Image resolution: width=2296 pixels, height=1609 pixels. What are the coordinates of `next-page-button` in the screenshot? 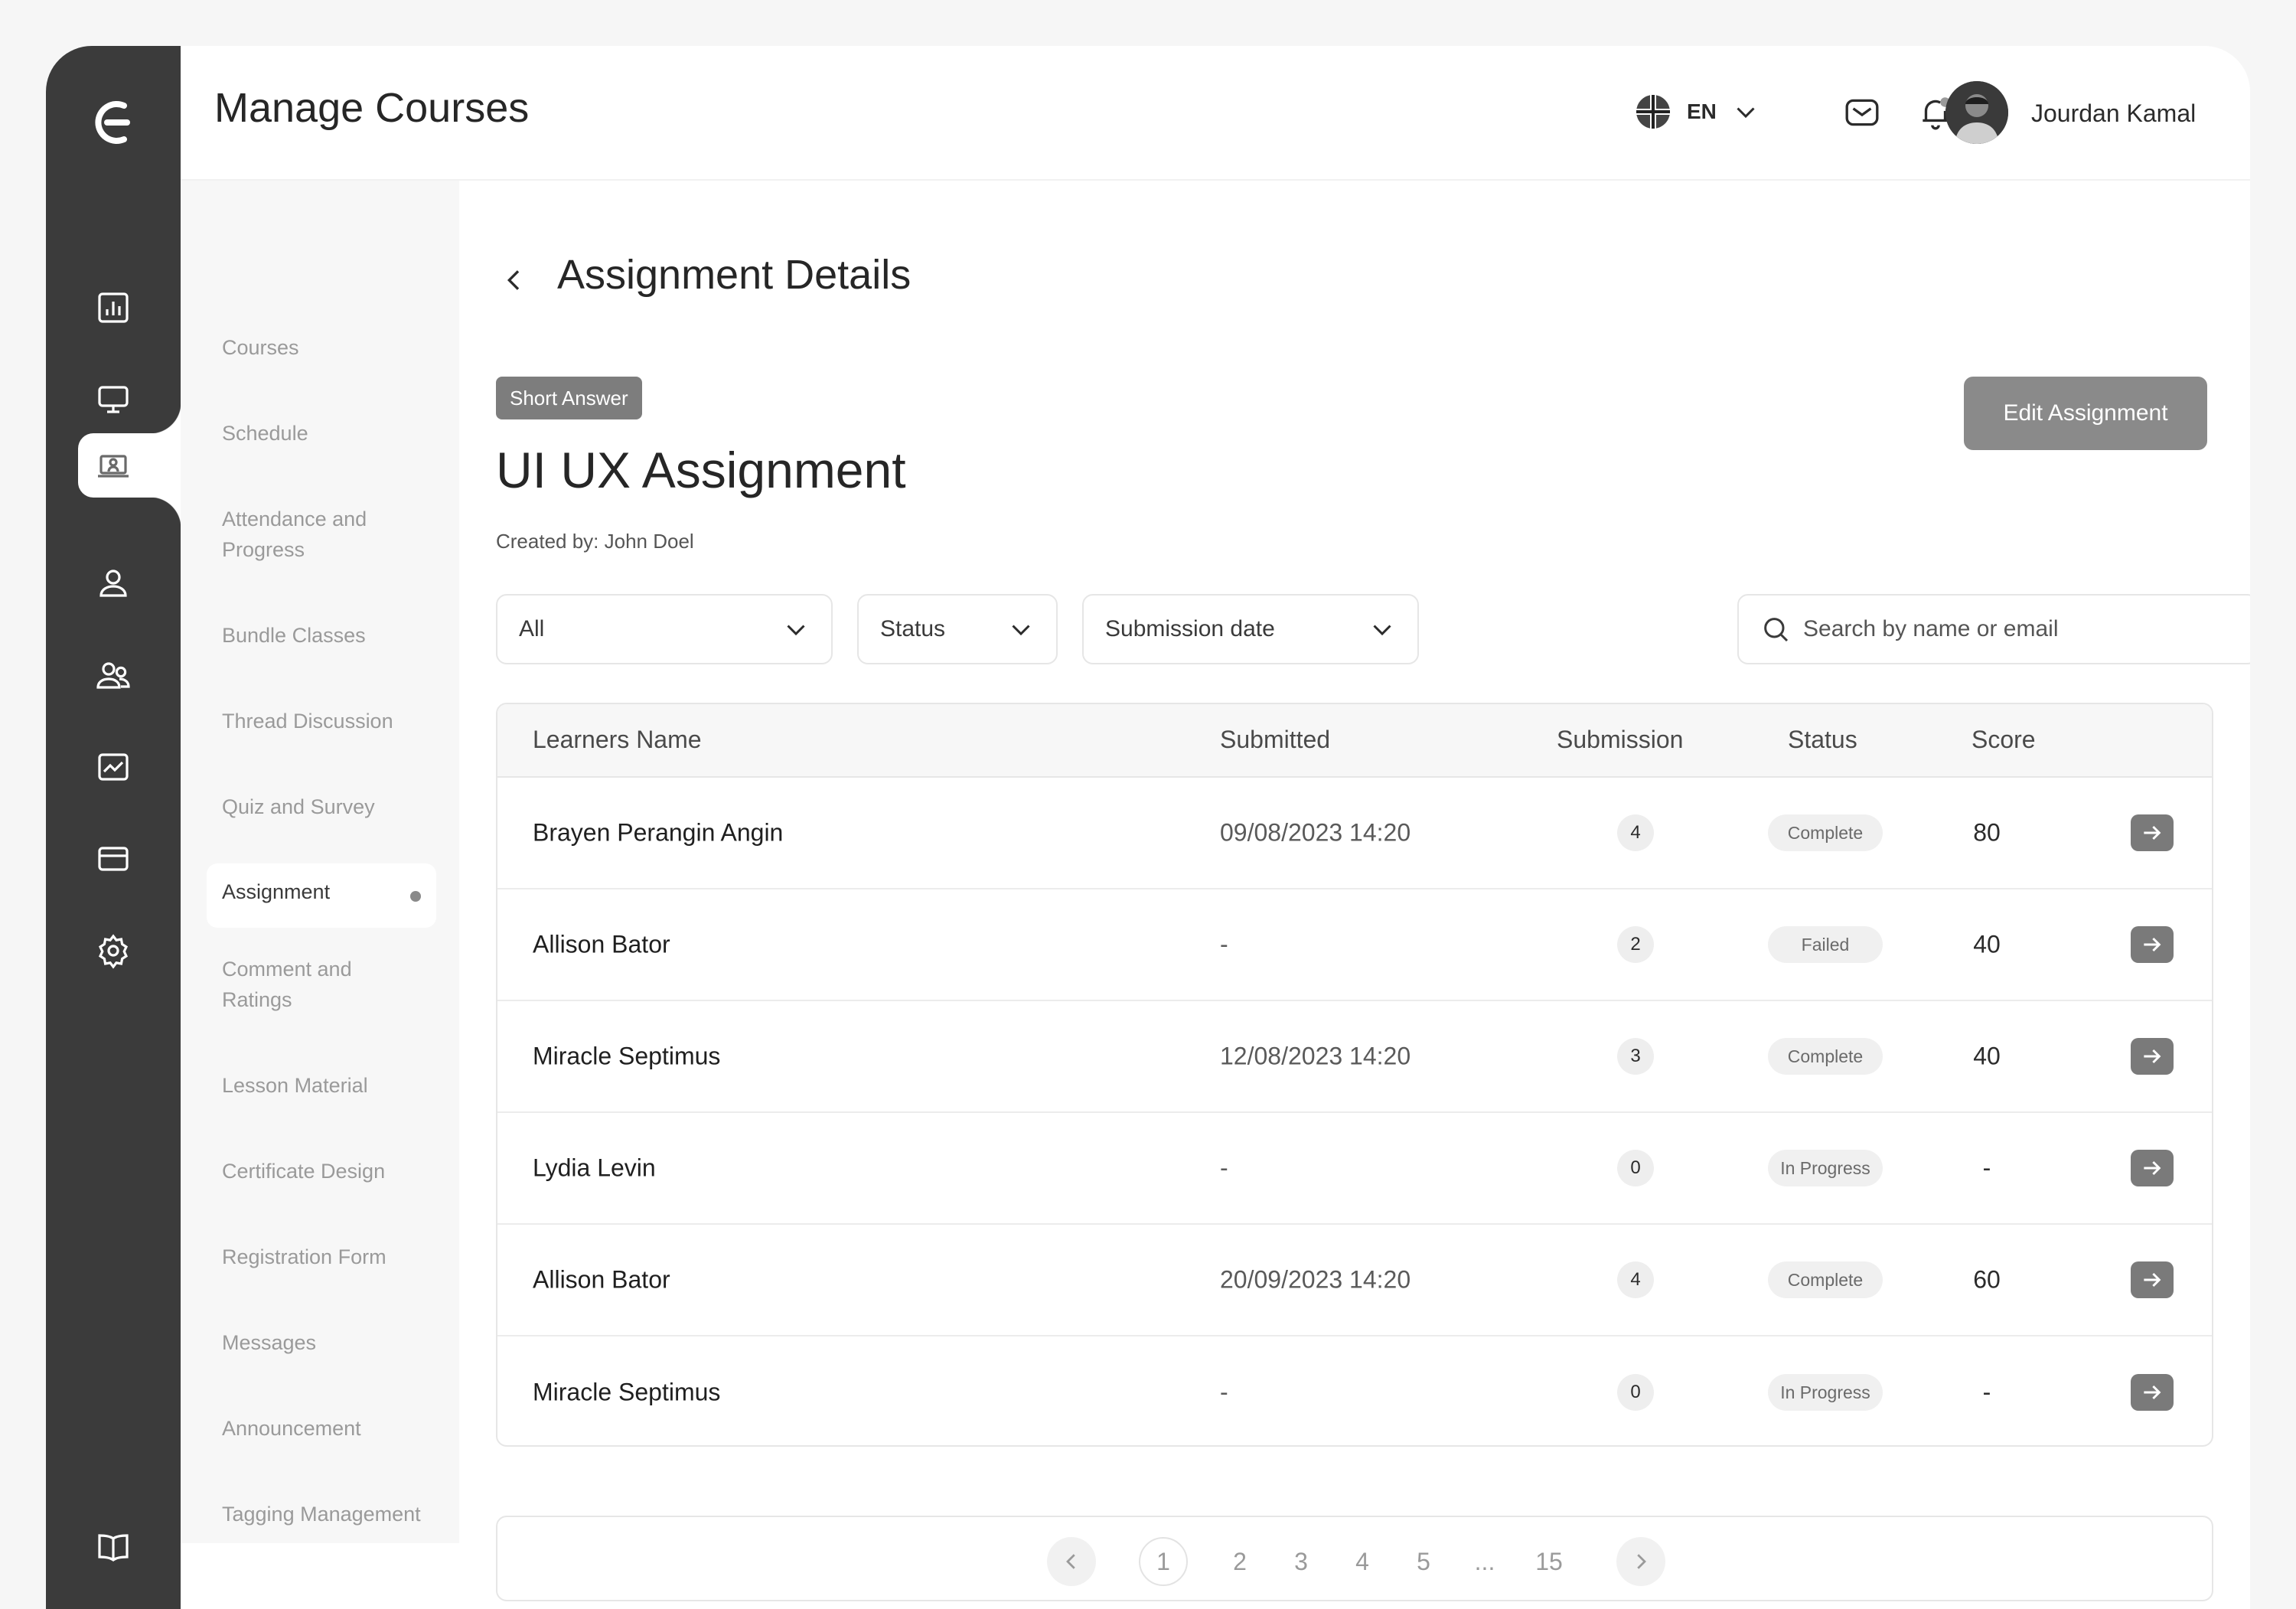 It's located at (1640, 1561).